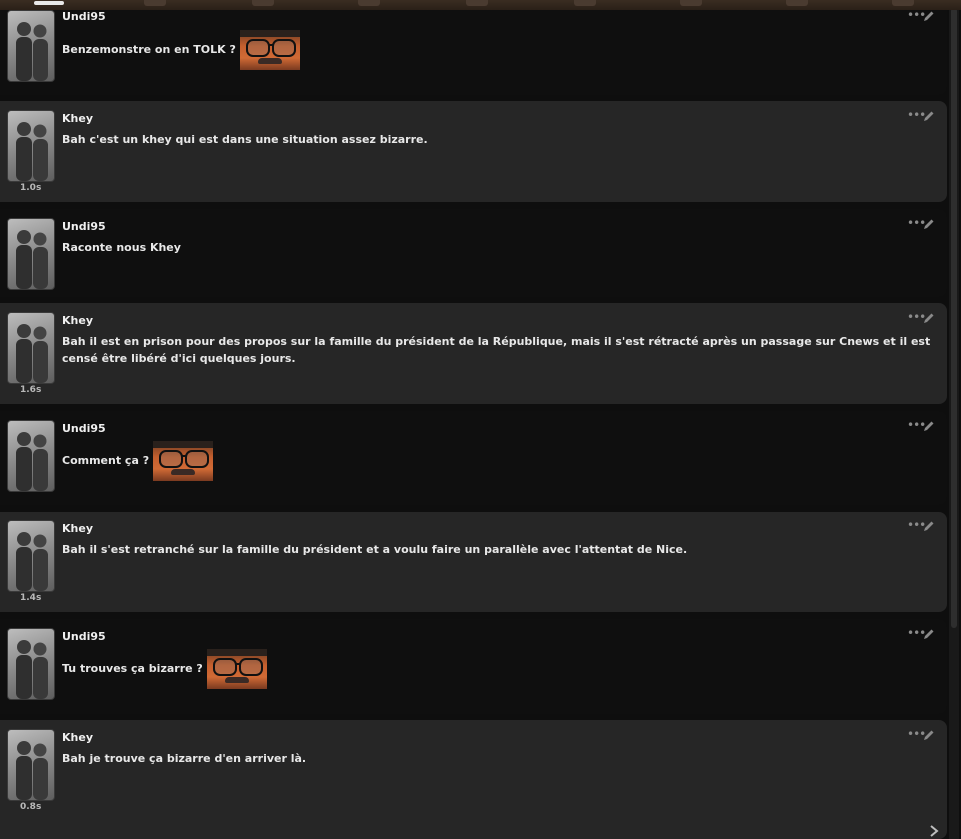 The width and height of the screenshot is (961, 839). What do you see at coordinates (31, 807) in the screenshot?
I see `generation-time: 0.8s` at bounding box center [31, 807].